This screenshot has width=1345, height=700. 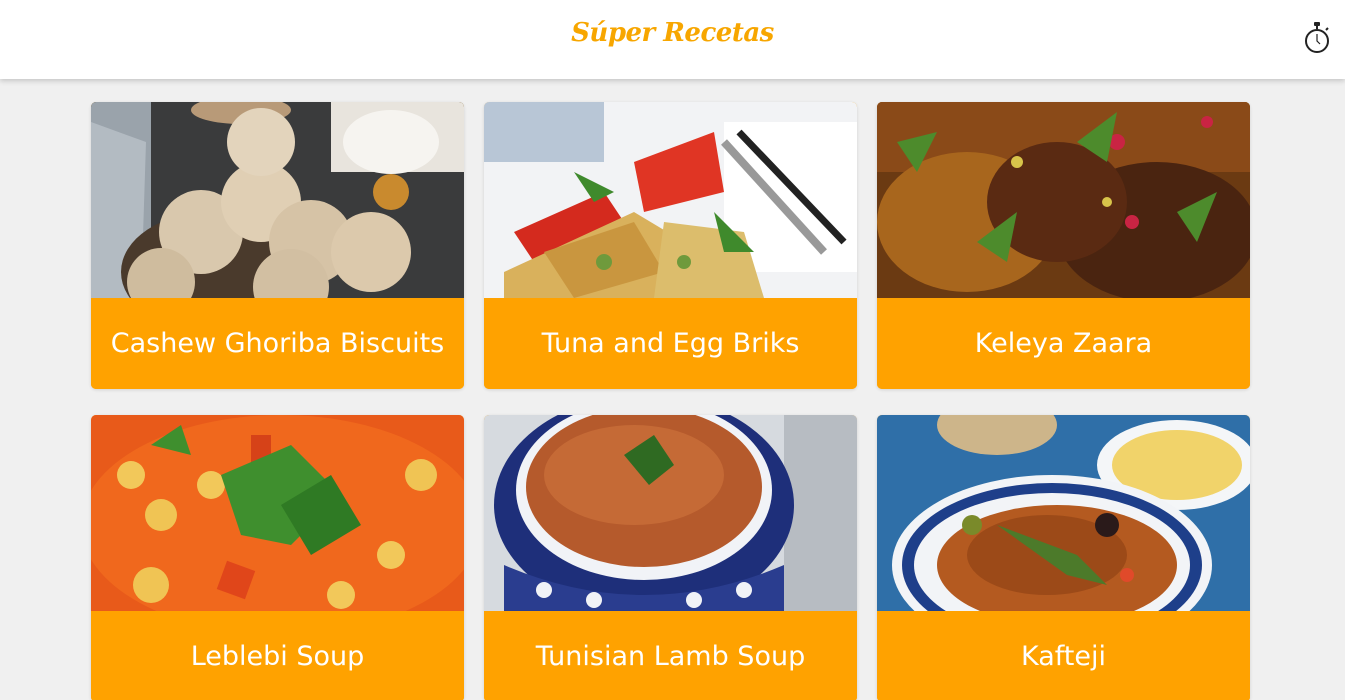 What do you see at coordinates (670, 513) in the screenshot?
I see `lamb-soup-photo` at bounding box center [670, 513].